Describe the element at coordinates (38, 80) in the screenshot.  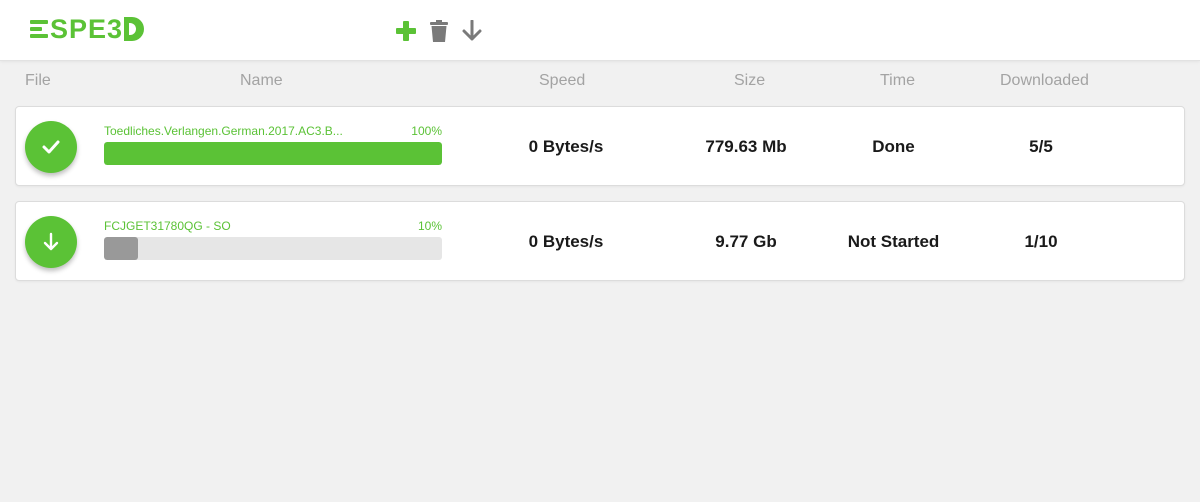
I see `column-header-file: File` at that location.